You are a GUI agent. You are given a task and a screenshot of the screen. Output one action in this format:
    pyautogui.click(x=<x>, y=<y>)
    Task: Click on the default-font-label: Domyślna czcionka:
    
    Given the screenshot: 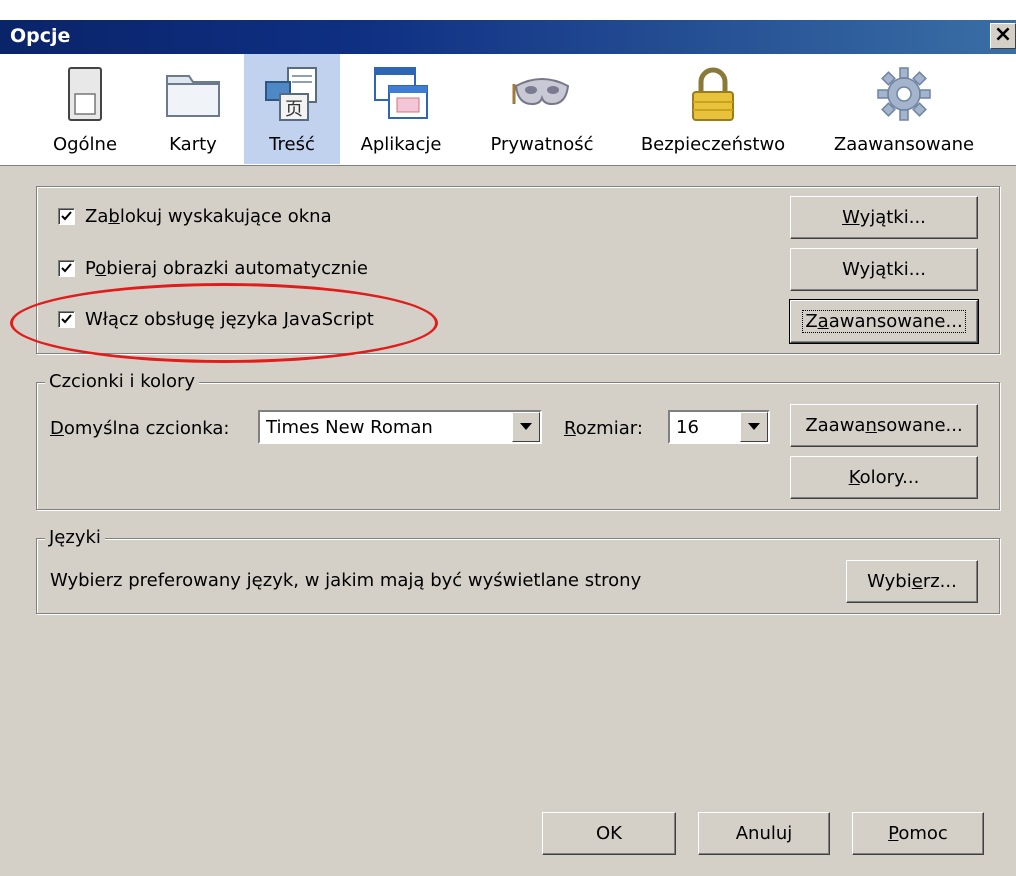 What is the action you would take?
    pyautogui.click(x=140, y=428)
    